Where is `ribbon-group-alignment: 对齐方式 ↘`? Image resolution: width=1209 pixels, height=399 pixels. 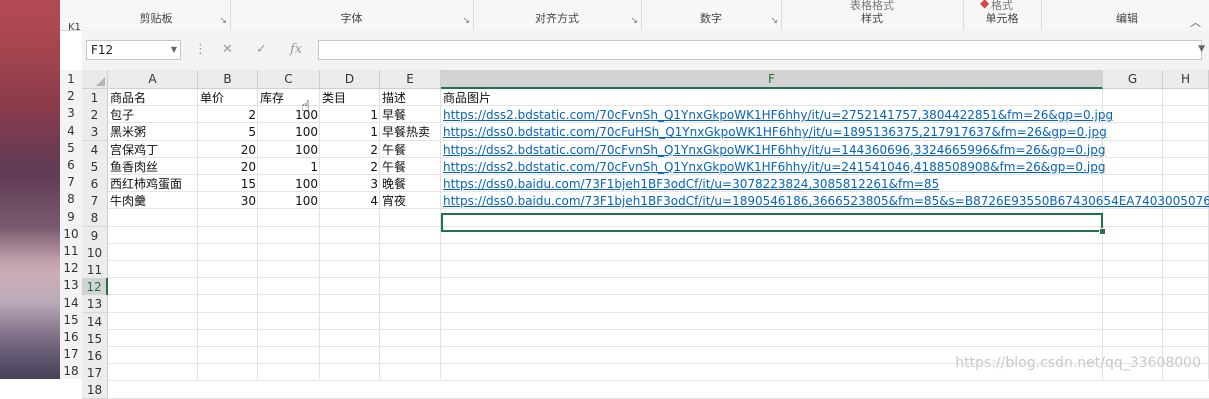 ribbon-group-alignment: 对齐方式 ↘ is located at coordinates (557, 15).